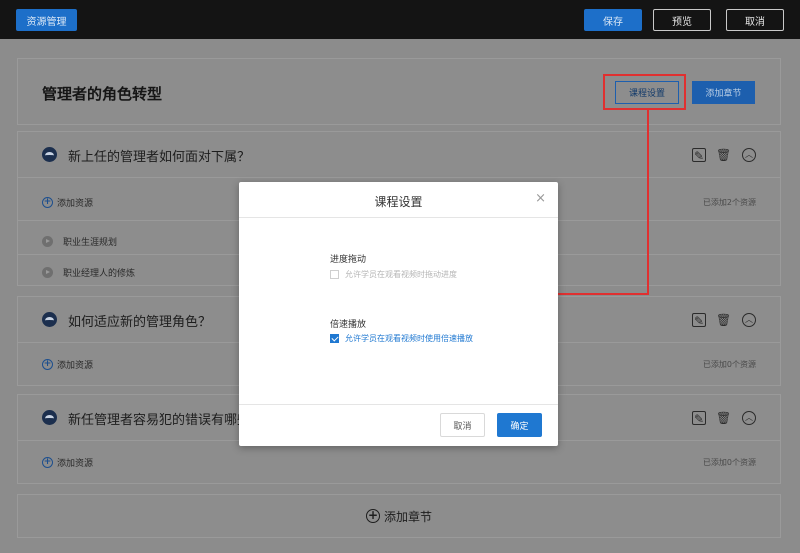  I want to click on add-chapter-label: 添加章节, so click(407, 516).